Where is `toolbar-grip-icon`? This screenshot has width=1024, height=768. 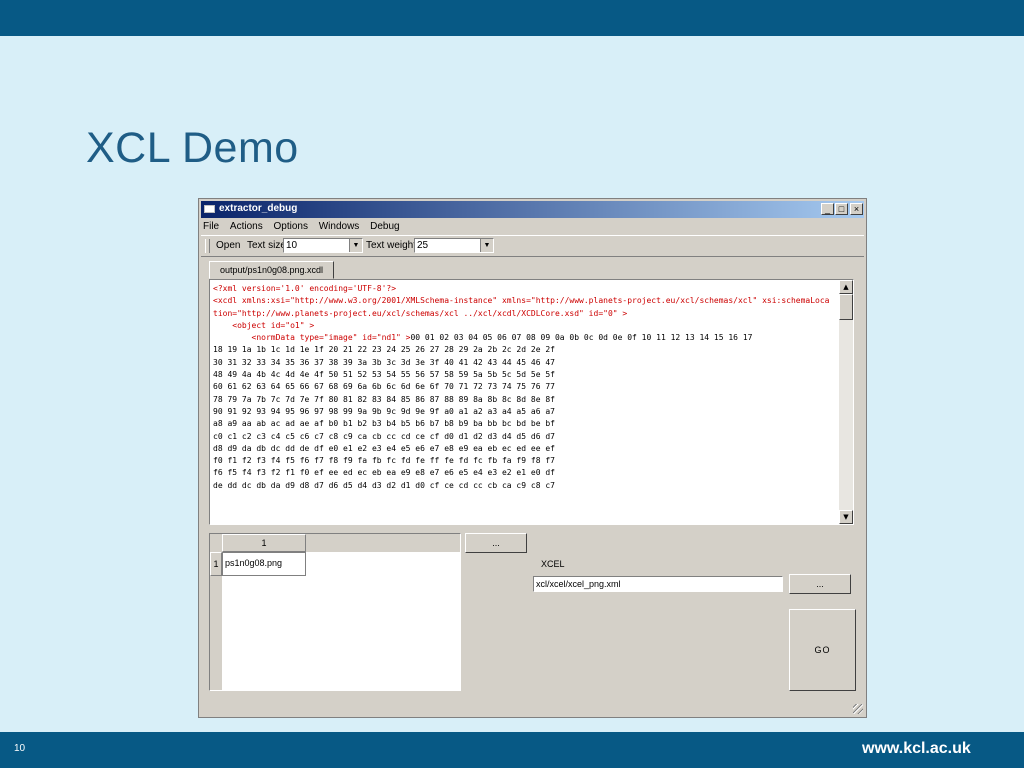 toolbar-grip-icon is located at coordinates (207, 246).